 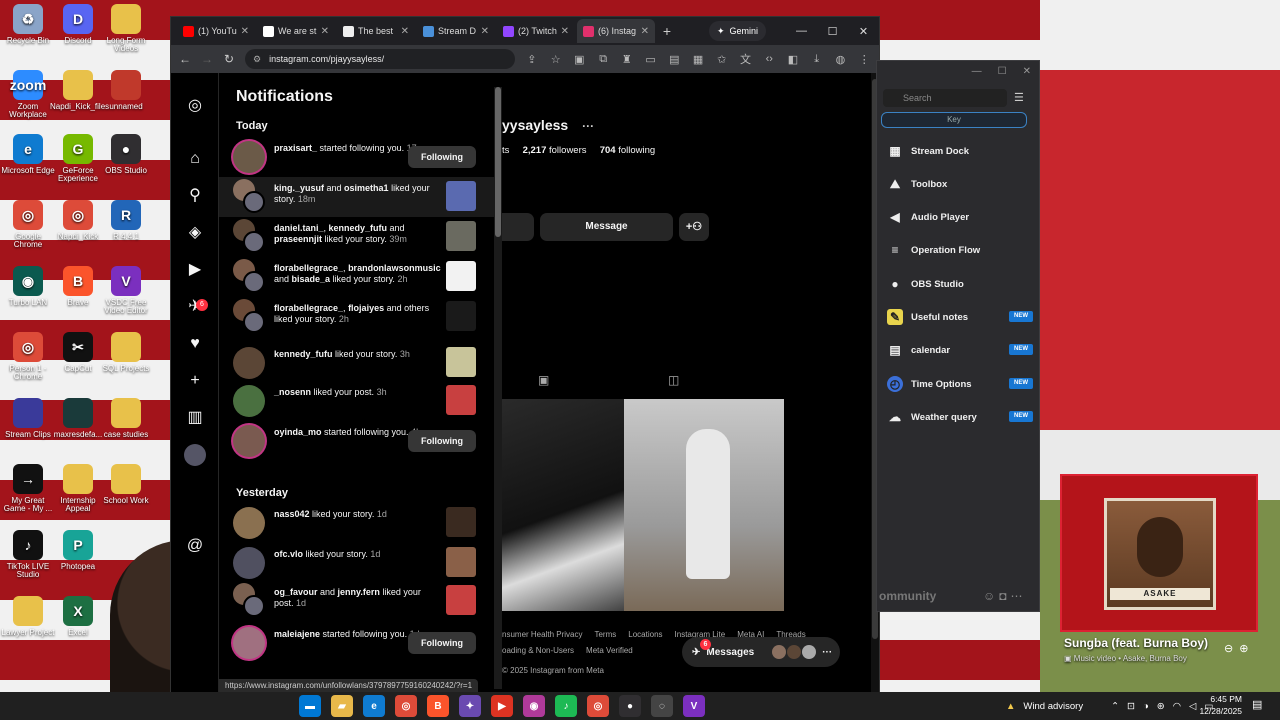 I want to click on close-icon: ✕, so click(x=863, y=31).